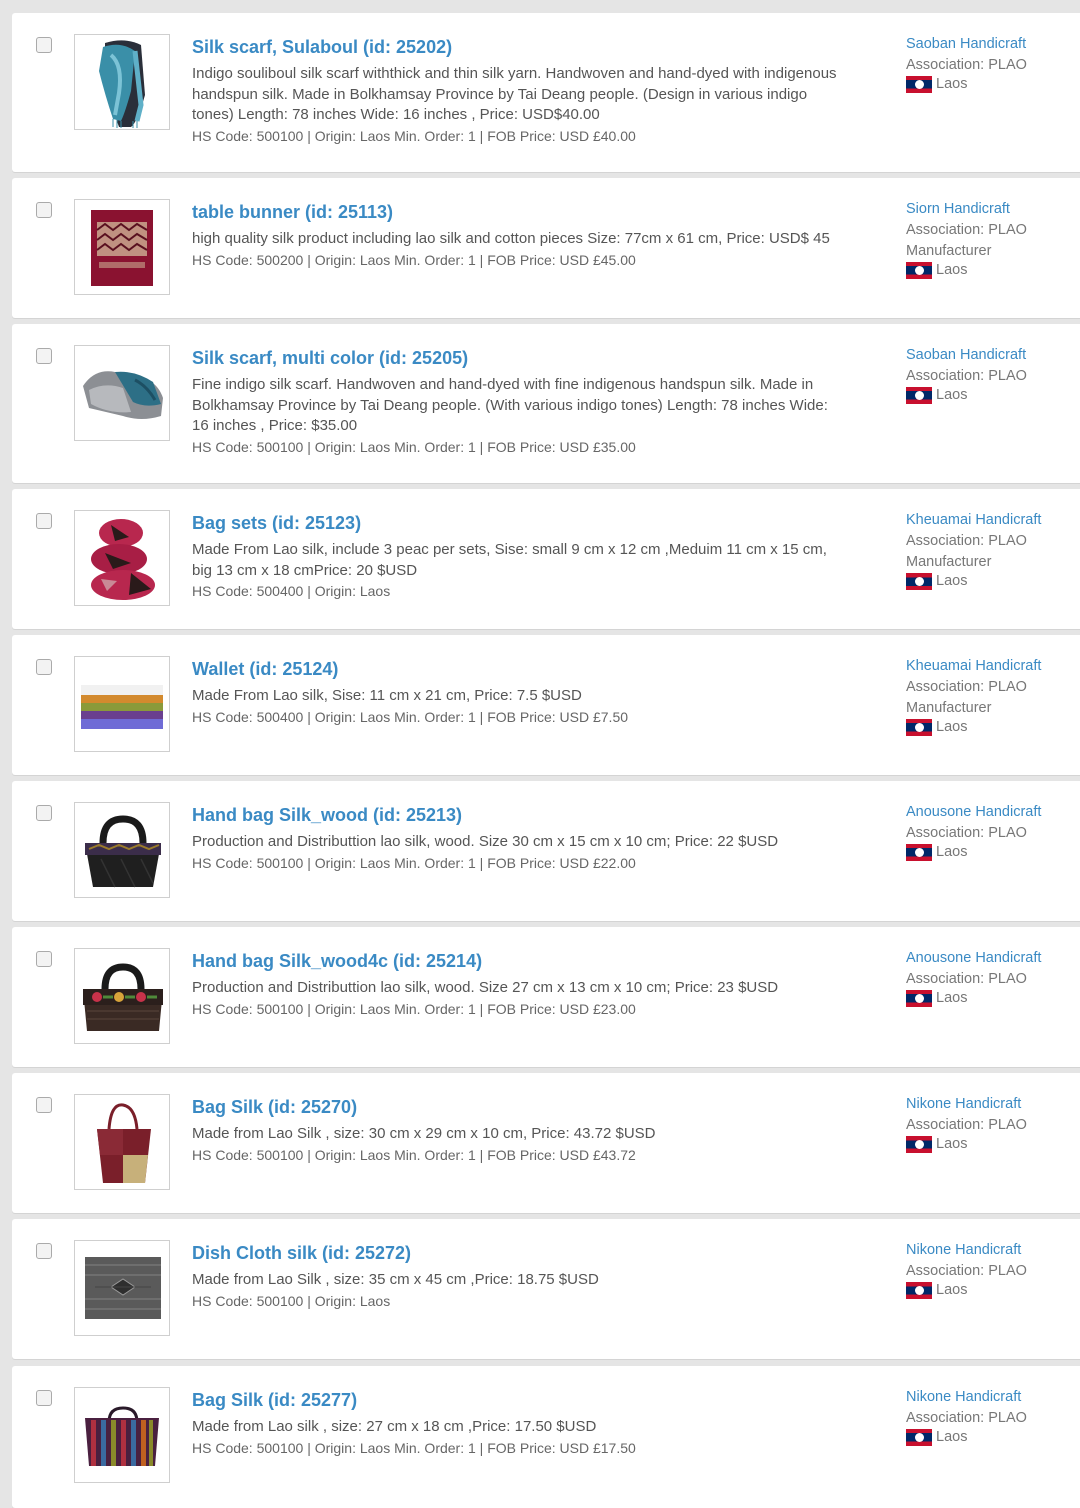  I want to click on product-title-link: Hand bag Silk_wood4c (id: 25214), so click(517, 961).